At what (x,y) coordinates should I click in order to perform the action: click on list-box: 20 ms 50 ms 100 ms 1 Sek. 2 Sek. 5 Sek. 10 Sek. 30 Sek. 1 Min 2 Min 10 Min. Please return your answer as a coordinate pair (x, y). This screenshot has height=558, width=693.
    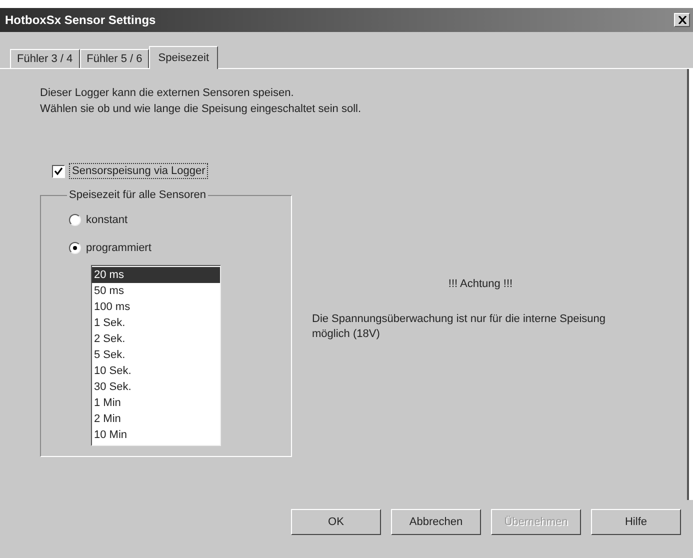
    Looking at the image, I should click on (156, 355).